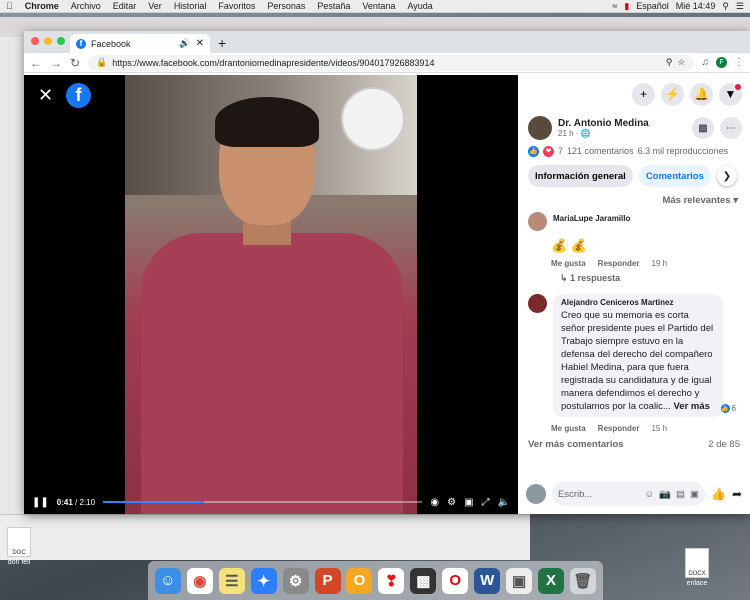 The height and width of the screenshot is (600, 750). I want to click on facebook-header-actions: + ⚡ 🔔 ▼, so click(634, 94).